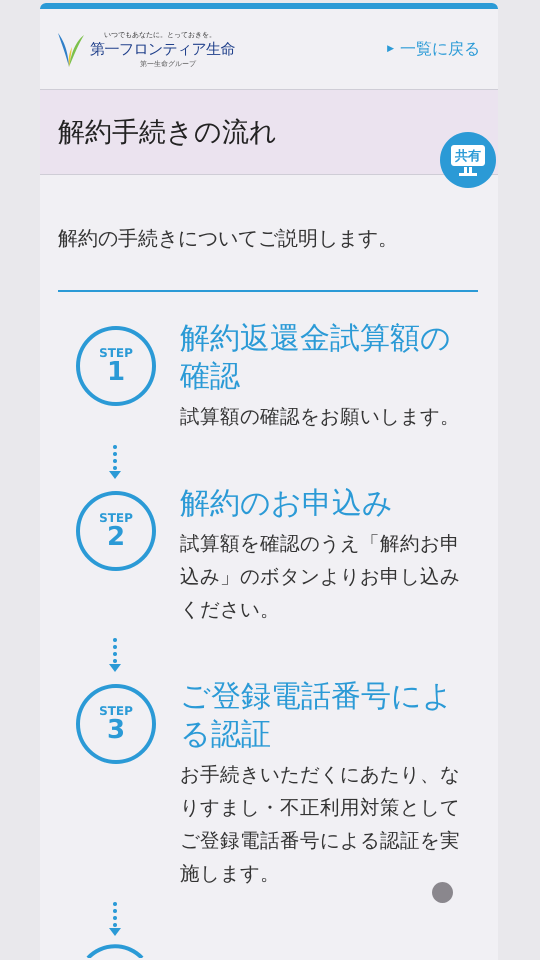 The image size is (540, 960). Describe the element at coordinates (116, 724) in the screenshot. I see `step-badge: STEP 3` at that location.